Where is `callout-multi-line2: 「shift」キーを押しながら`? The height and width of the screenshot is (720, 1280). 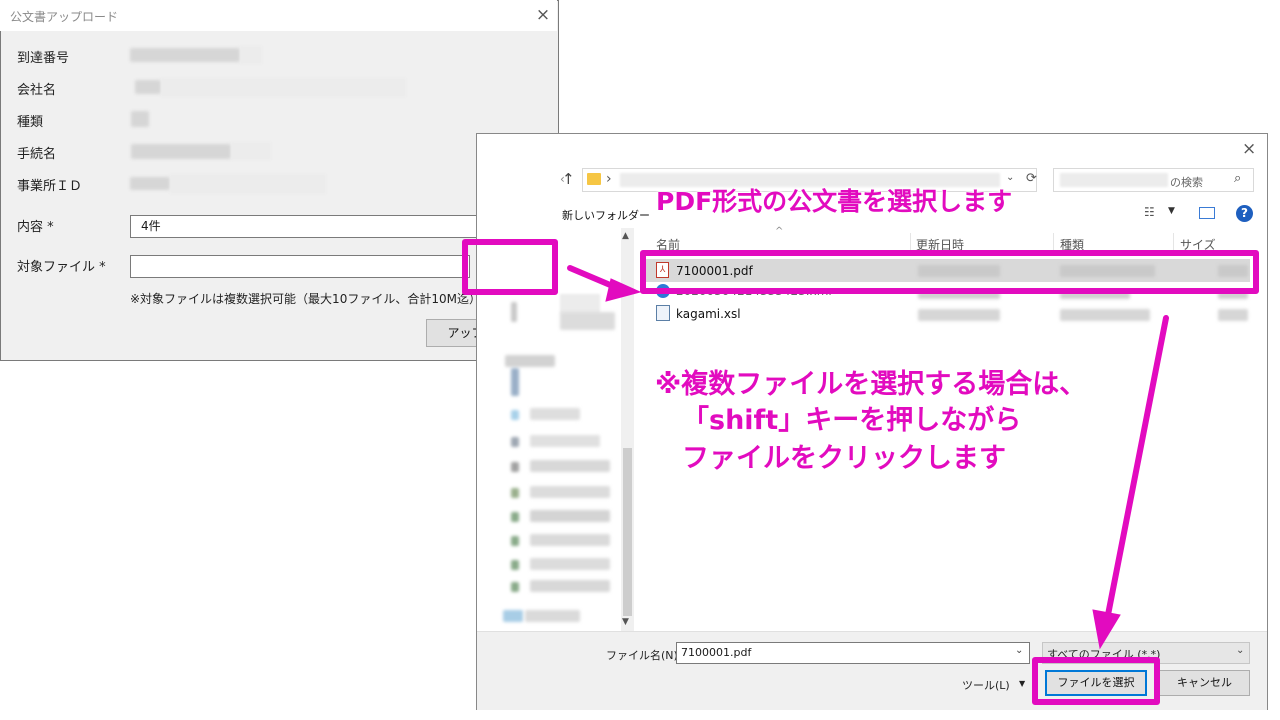 callout-multi-line2: 「shift」キーを押しながら is located at coordinates (852, 420).